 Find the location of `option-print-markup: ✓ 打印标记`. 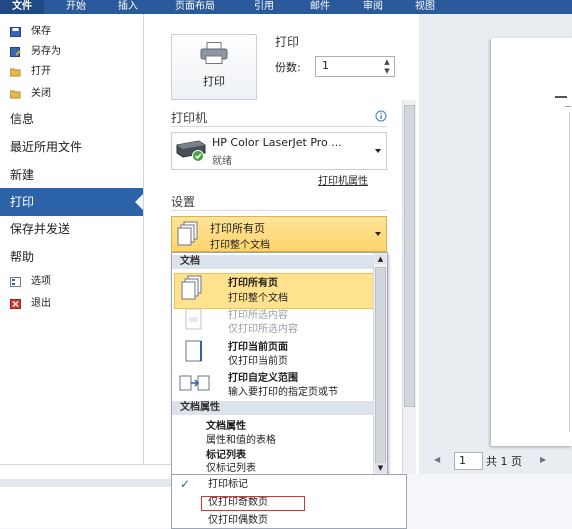

option-print-markup: ✓ 打印标记 is located at coordinates (289, 484).